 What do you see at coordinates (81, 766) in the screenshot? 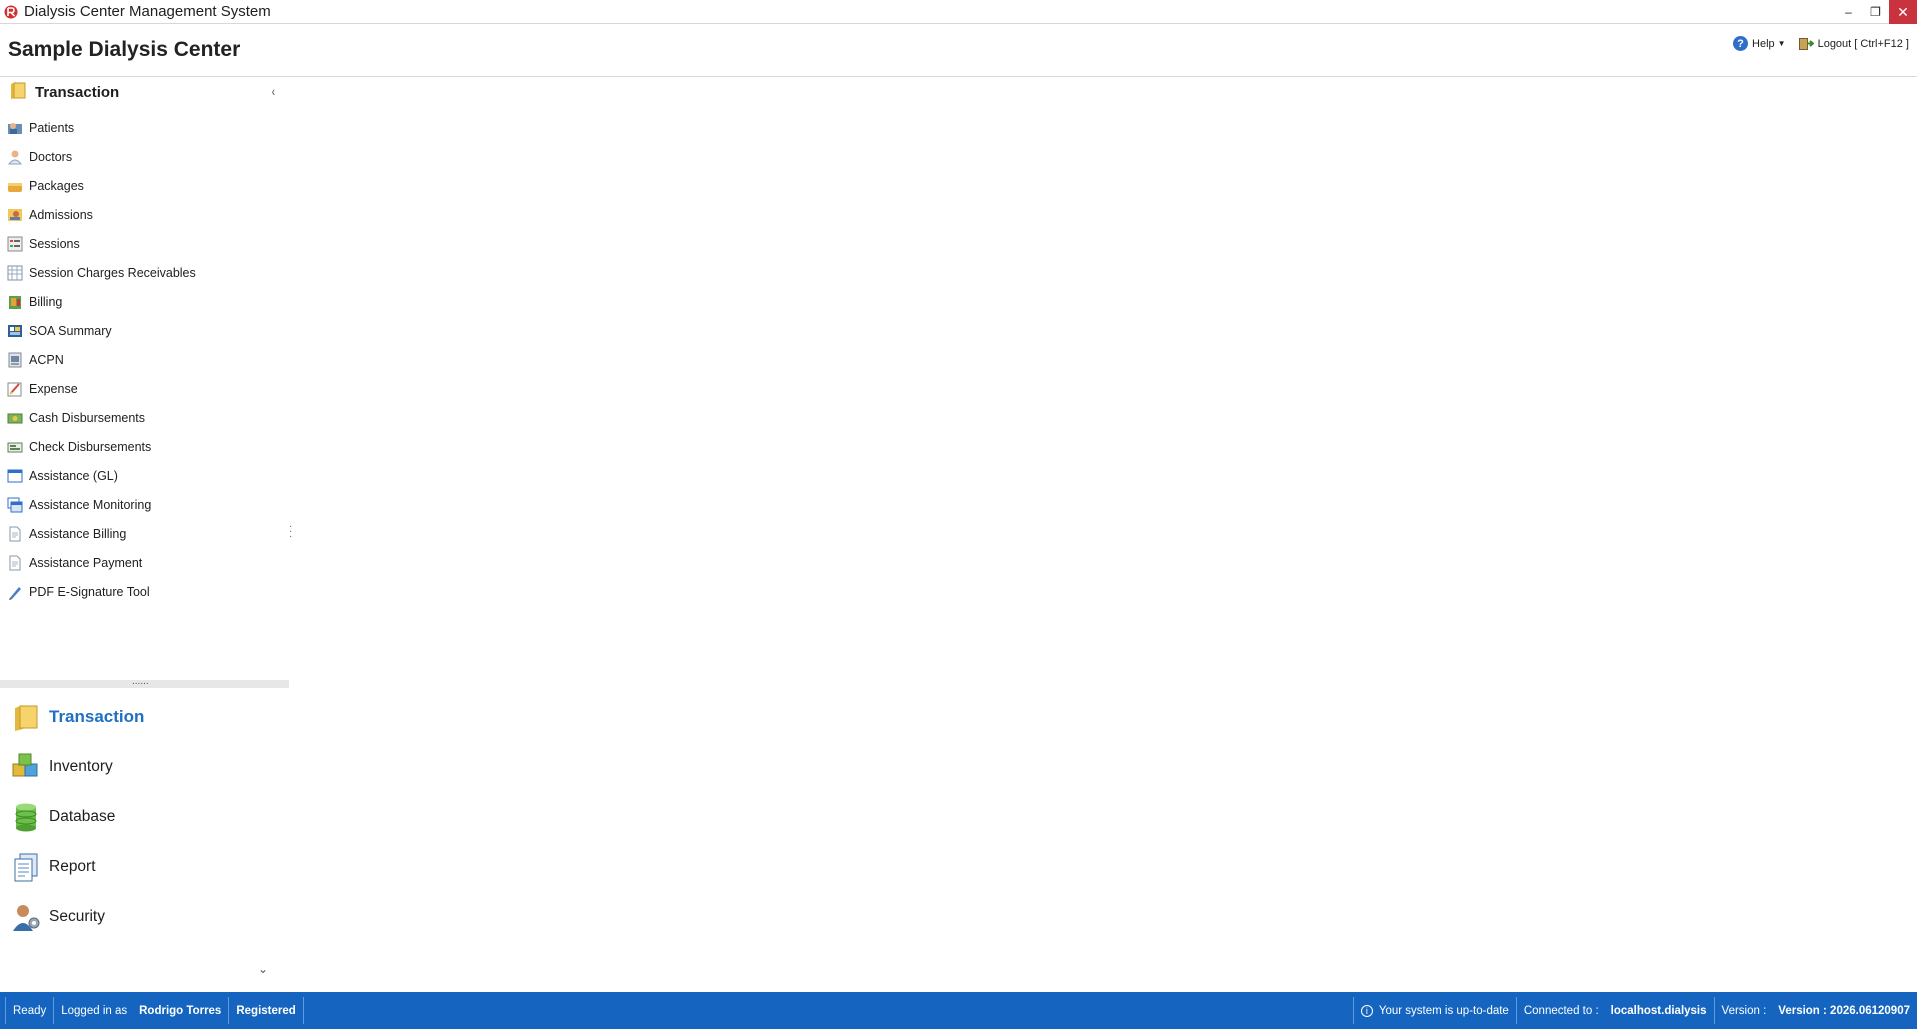
I see `group-label: Inventory` at bounding box center [81, 766].